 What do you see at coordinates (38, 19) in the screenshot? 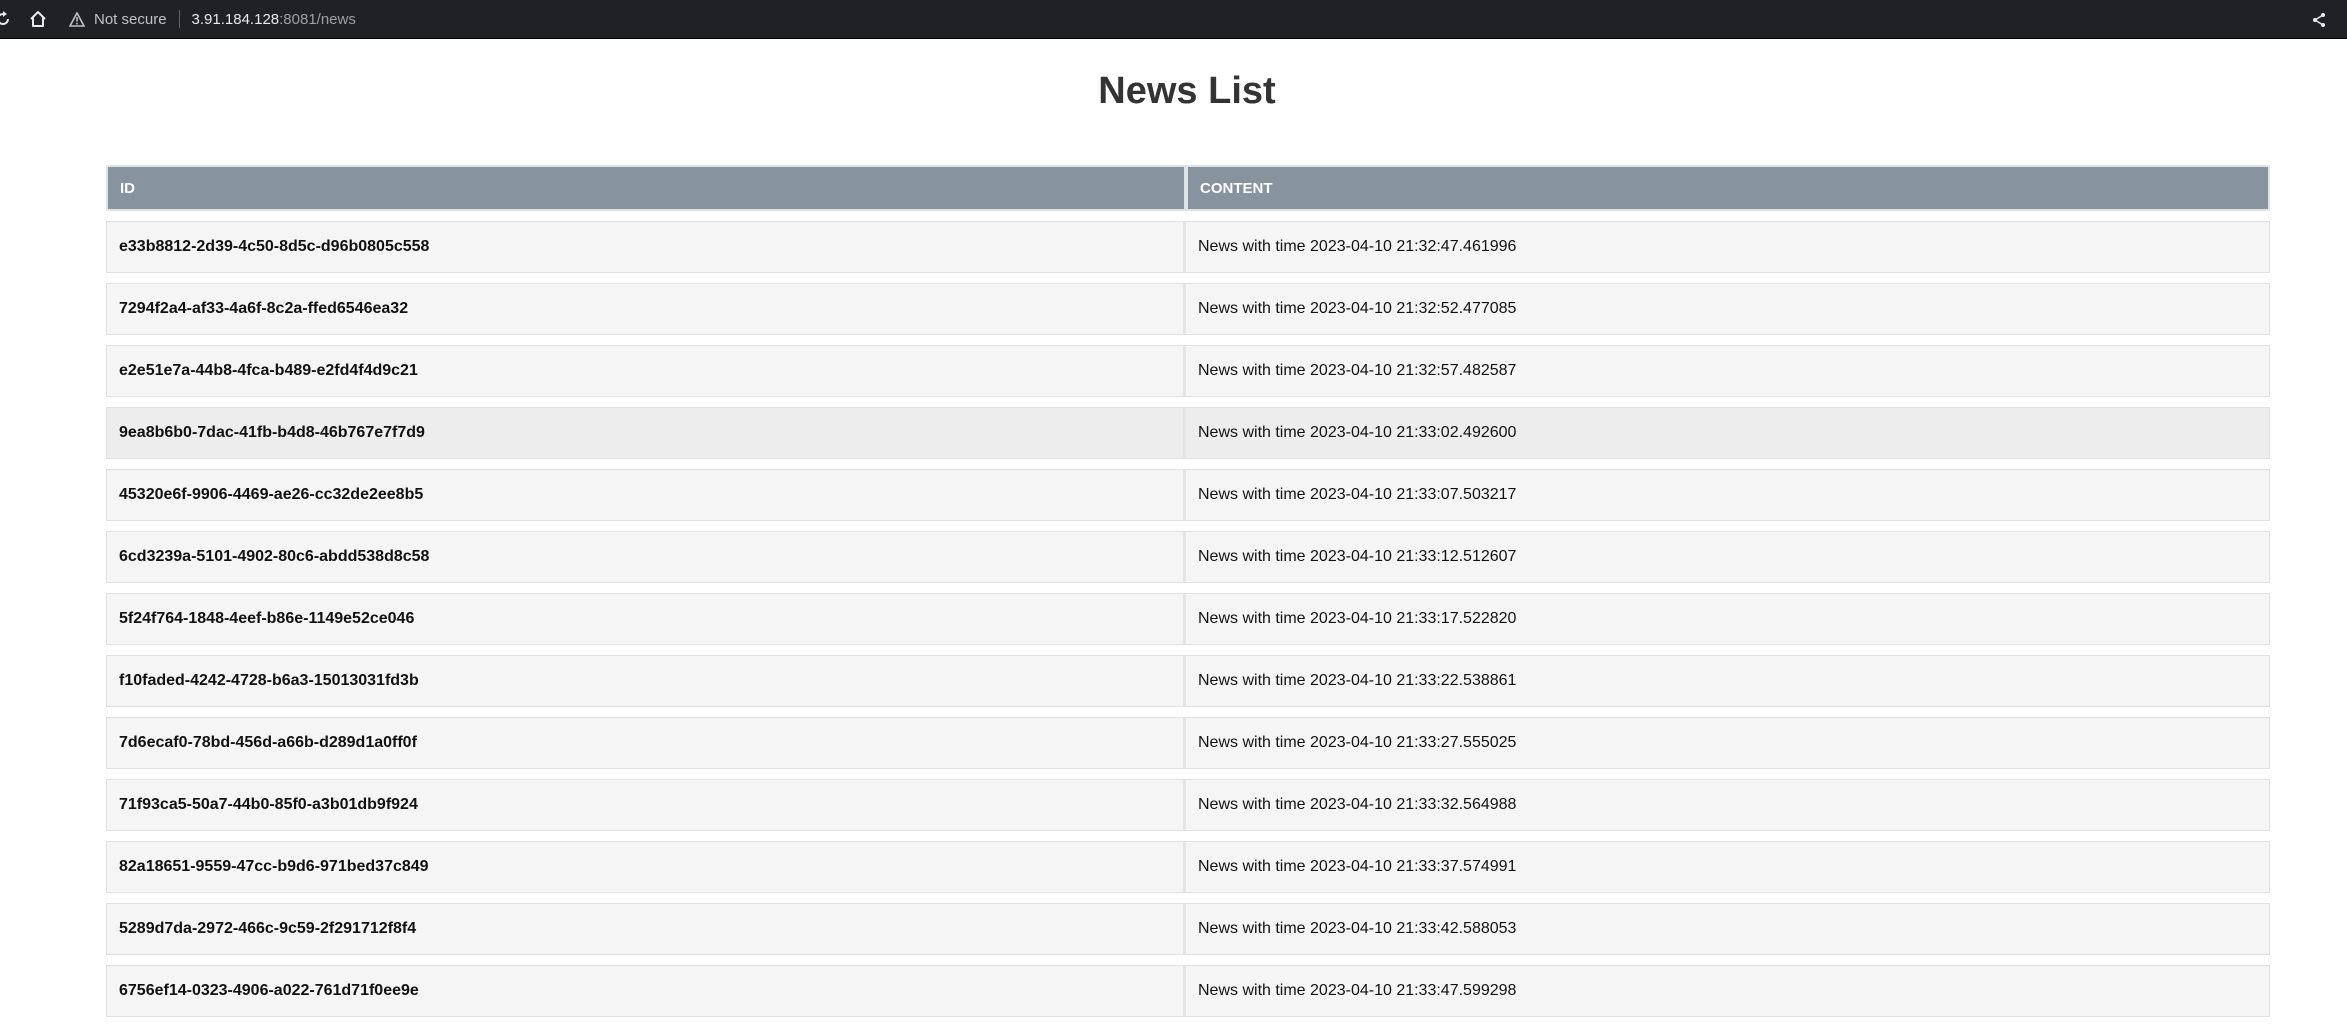
I see `home-icon` at bounding box center [38, 19].